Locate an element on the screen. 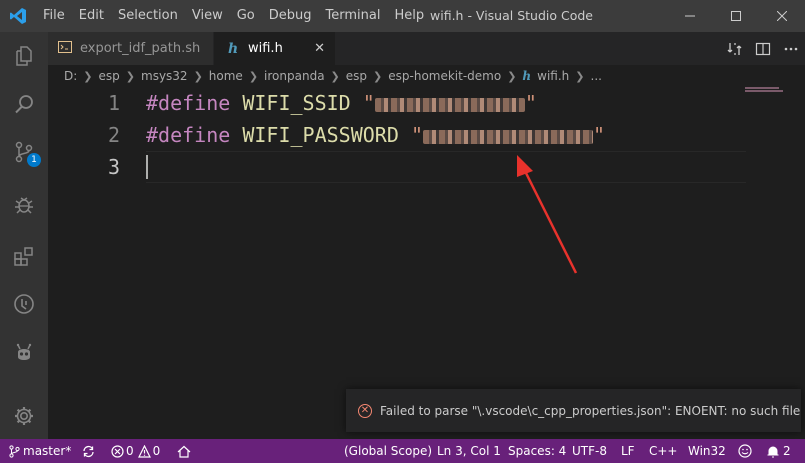  extensions-button is located at coordinates (24, 256).